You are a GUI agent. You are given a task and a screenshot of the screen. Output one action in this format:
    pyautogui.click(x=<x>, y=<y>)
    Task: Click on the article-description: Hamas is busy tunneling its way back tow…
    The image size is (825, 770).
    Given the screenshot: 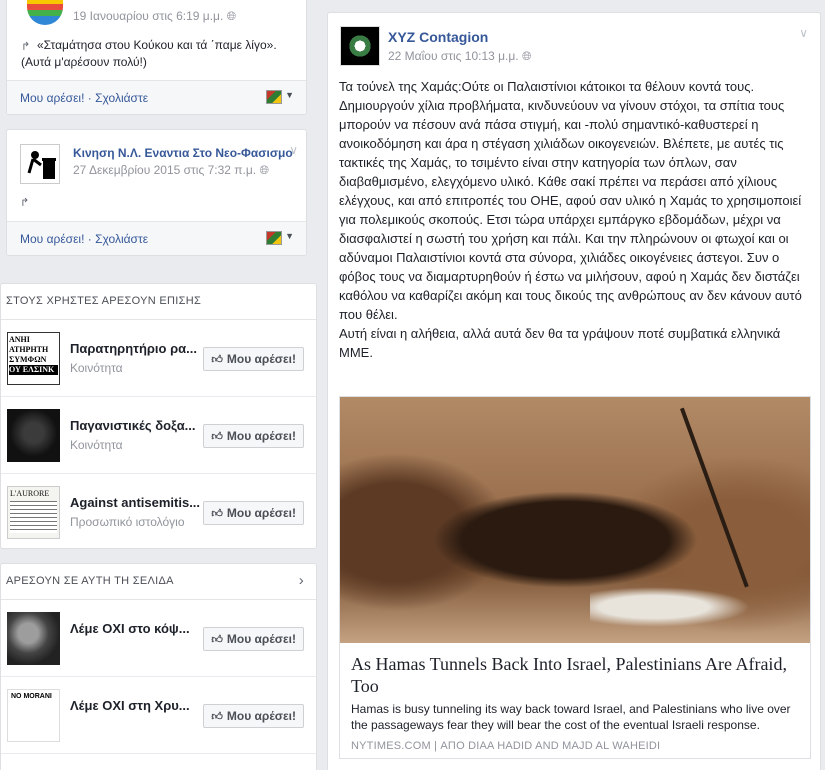 What is the action you would take?
    pyautogui.click(x=571, y=717)
    